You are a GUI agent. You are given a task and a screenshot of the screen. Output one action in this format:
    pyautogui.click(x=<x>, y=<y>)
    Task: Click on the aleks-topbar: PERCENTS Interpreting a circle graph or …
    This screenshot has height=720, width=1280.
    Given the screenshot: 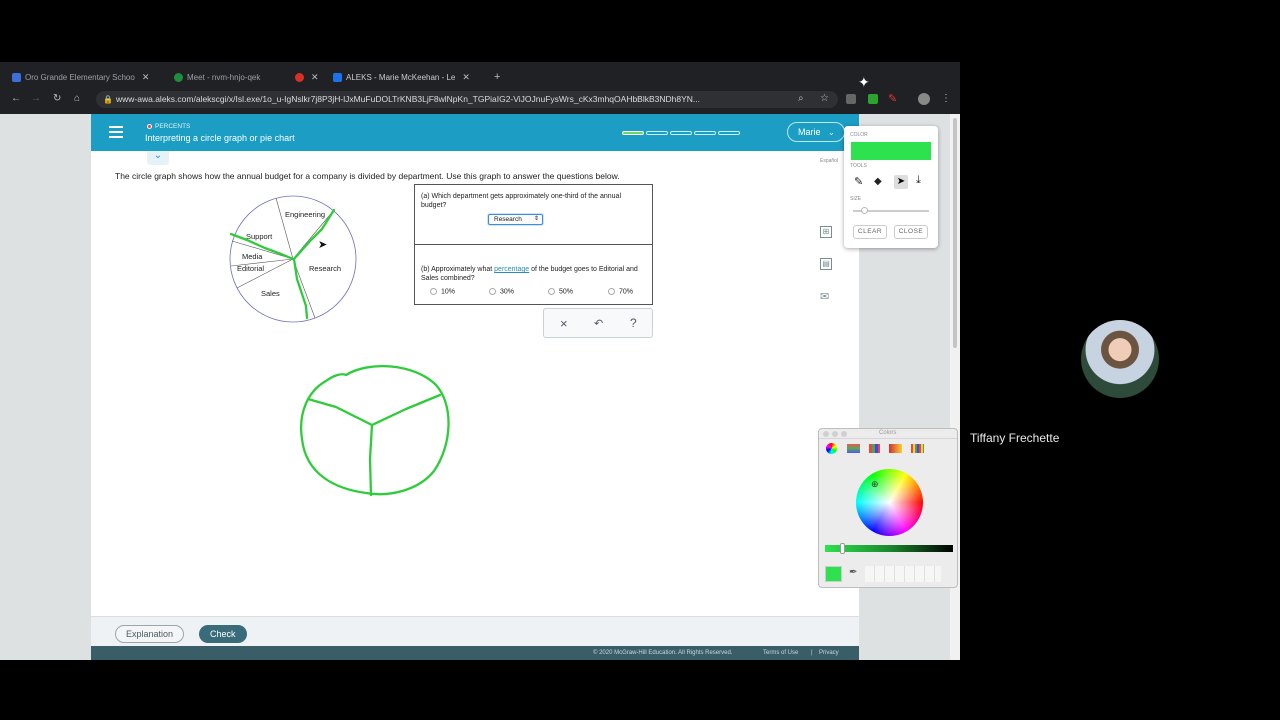 What is the action you would take?
    pyautogui.click(x=475, y=132)
    